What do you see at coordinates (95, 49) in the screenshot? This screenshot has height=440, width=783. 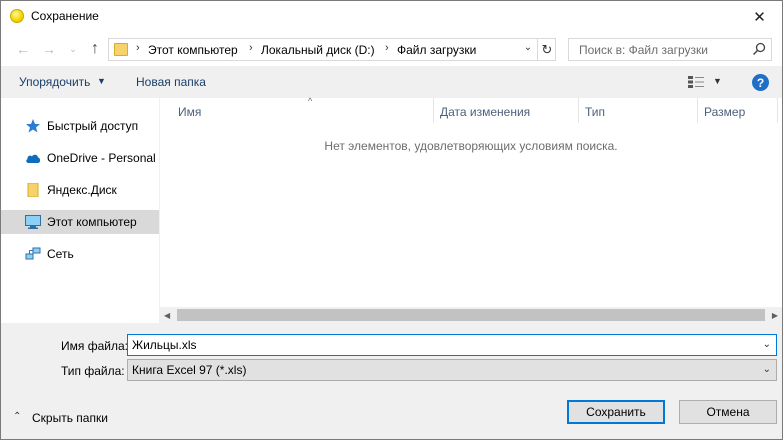 I see `up-button: ↑` at bounding box center [95, 49].